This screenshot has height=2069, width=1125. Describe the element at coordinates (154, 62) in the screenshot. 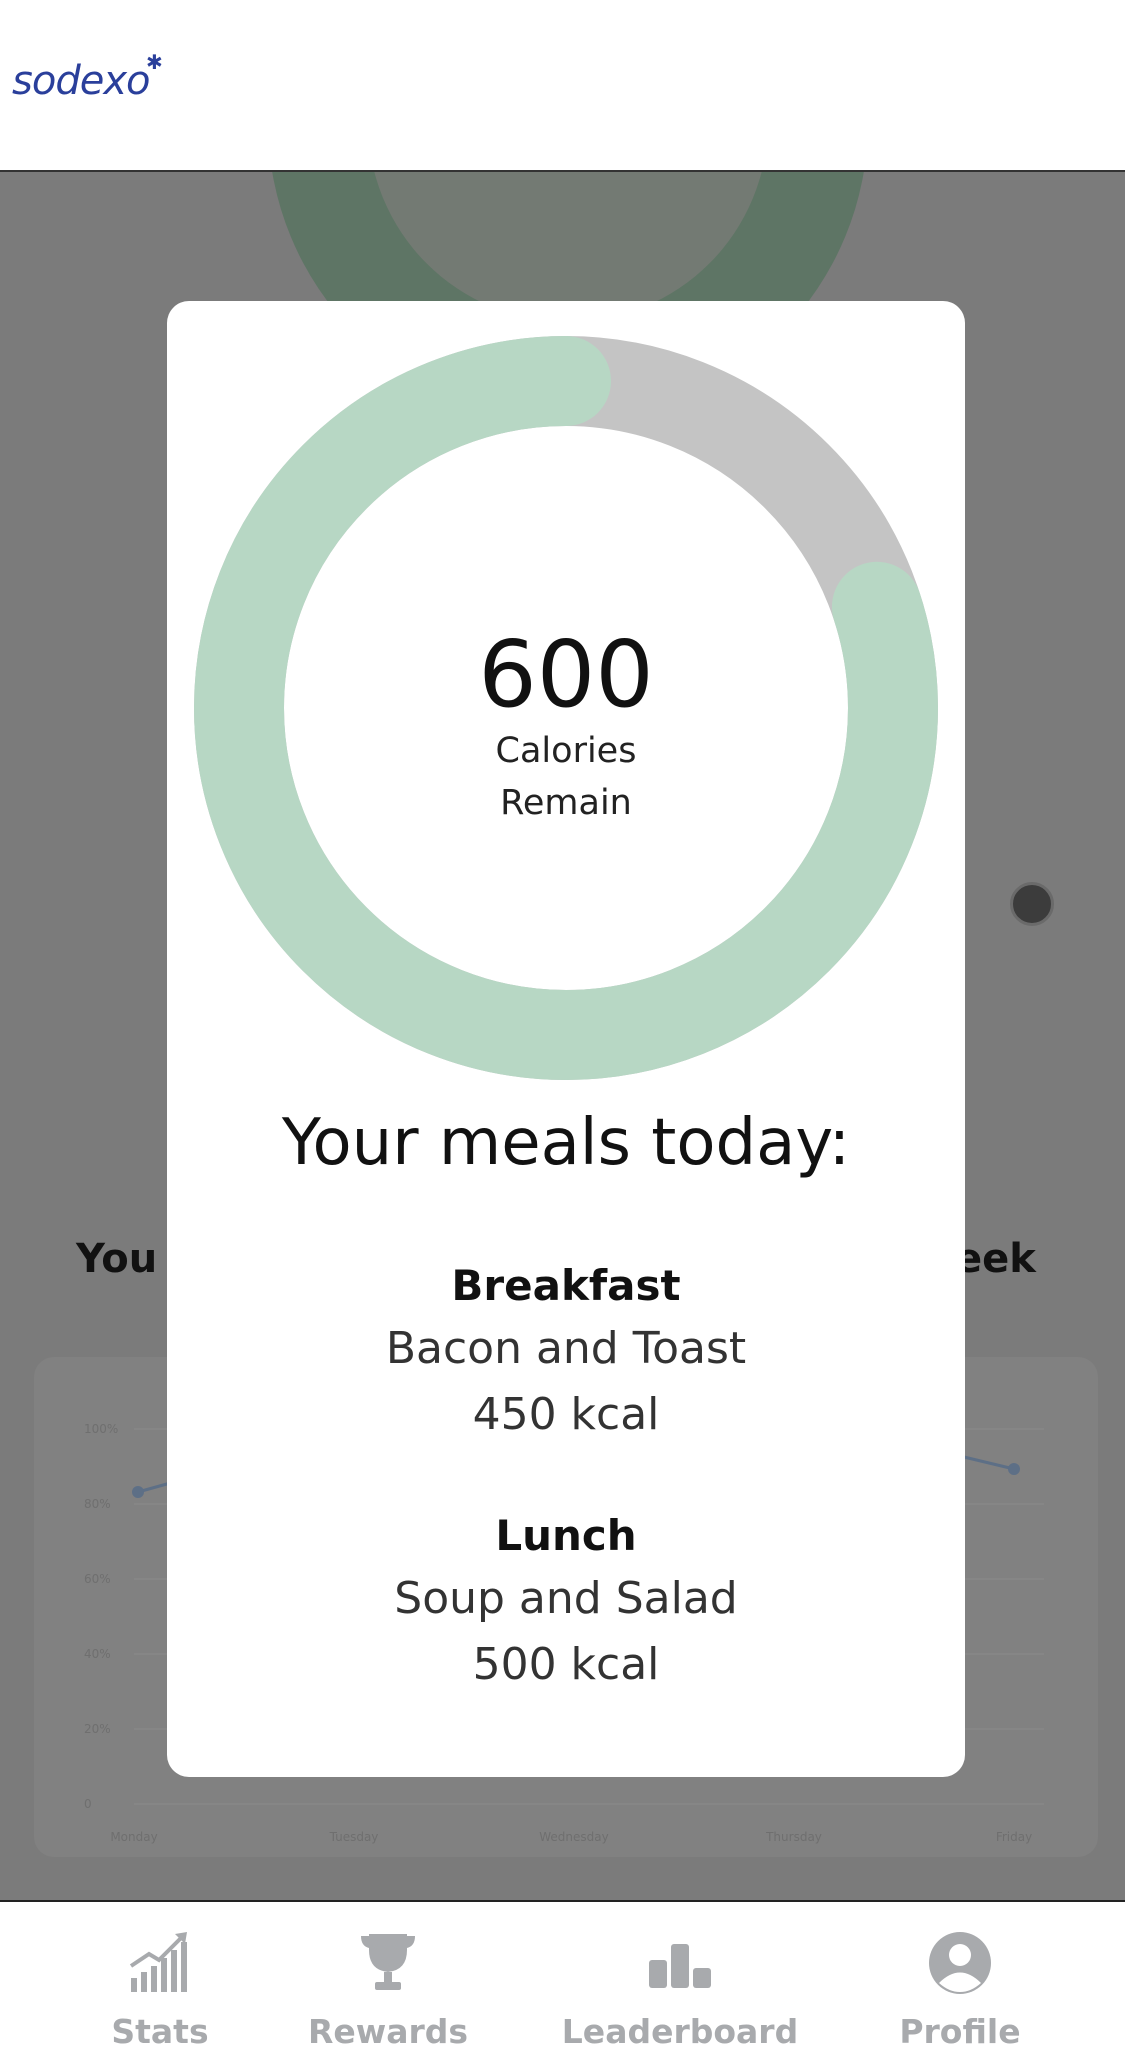

I see `logo-star-icon: ✱` at that location.